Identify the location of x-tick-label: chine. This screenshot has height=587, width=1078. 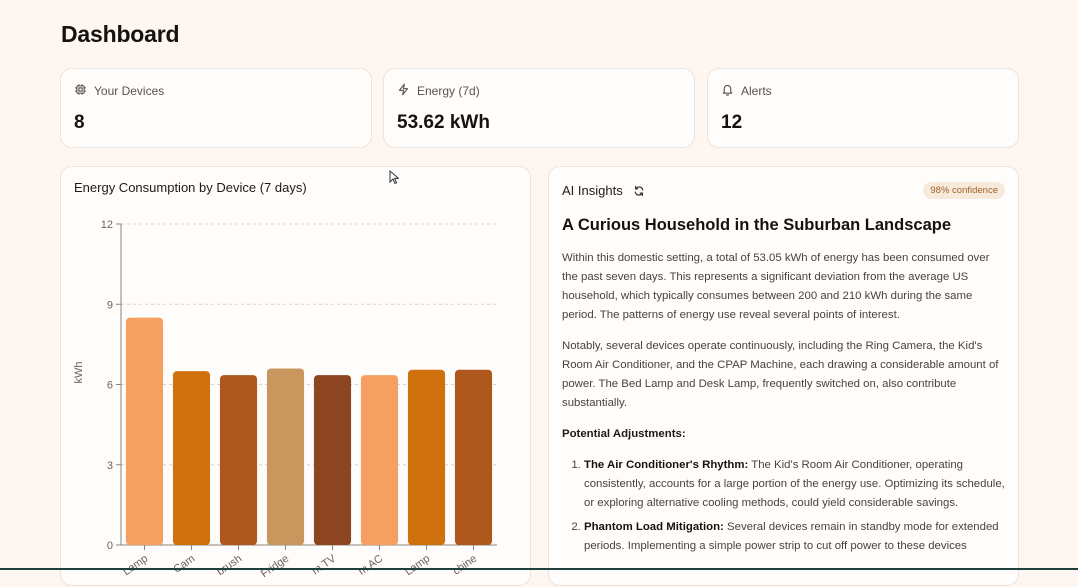
(465, 565).